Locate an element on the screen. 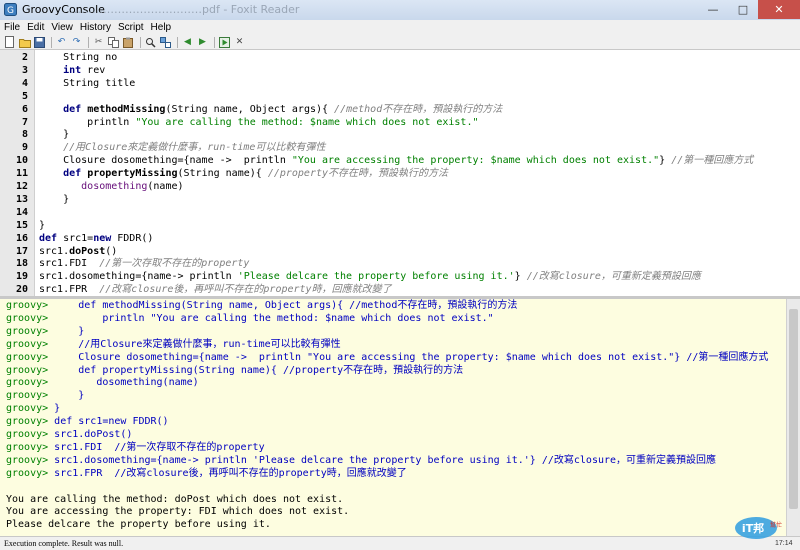  line-number: 12 is located at coordinates (21, 186).